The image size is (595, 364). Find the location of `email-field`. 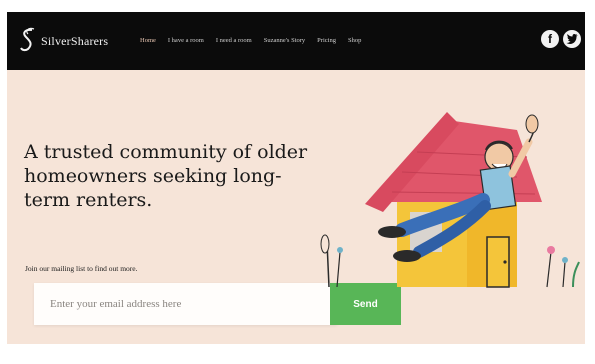

email-field is located at coordinates (182, 304).